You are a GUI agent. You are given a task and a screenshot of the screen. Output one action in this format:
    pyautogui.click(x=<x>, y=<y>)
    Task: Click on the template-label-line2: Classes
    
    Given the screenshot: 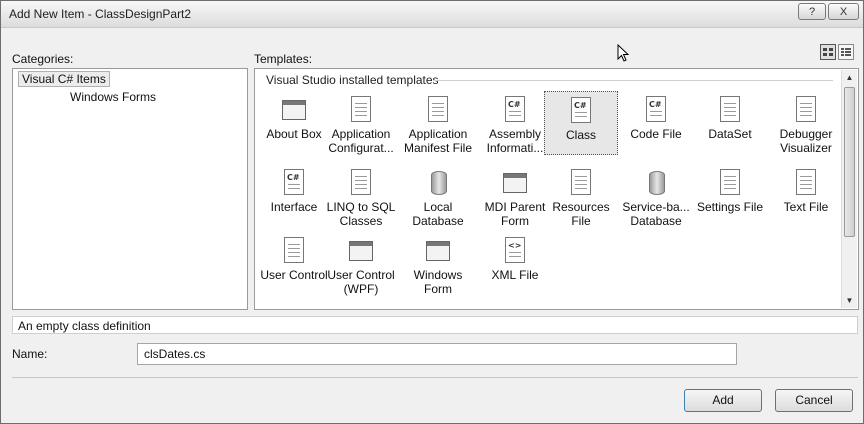 What is the action you would take?
    pyautogui.click(x=361, y=221)
    